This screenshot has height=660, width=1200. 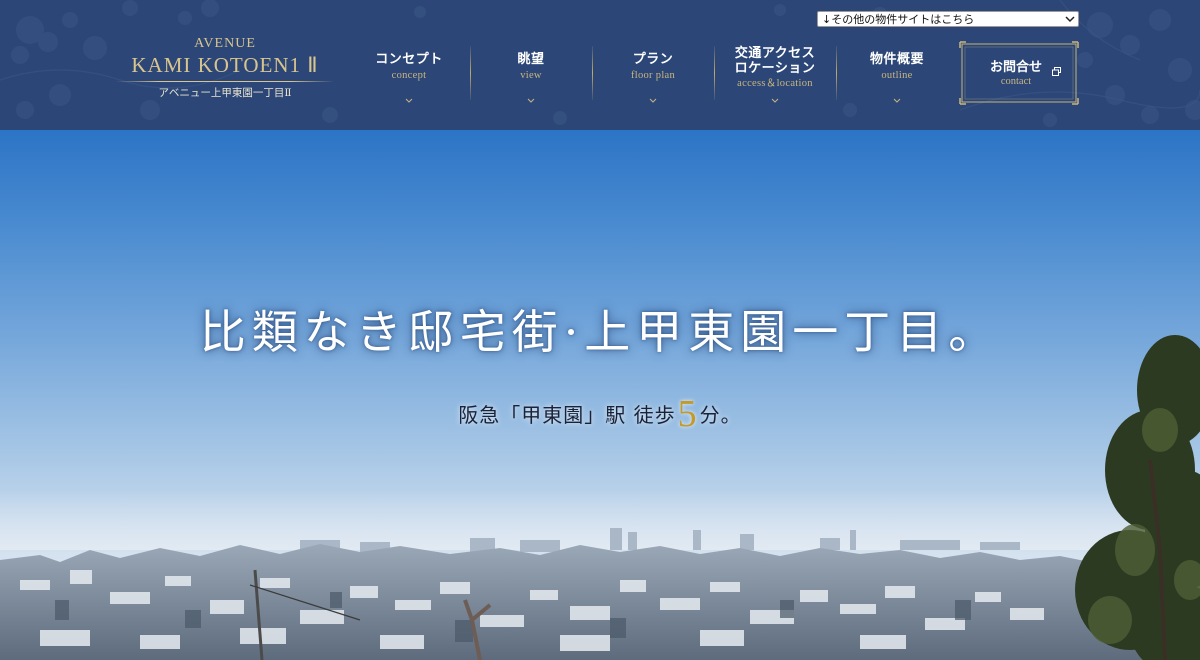 I want to click on logo-subtitle: アベニュー上甲東園一丁目Ⅱ, so click(x=225, y=93).